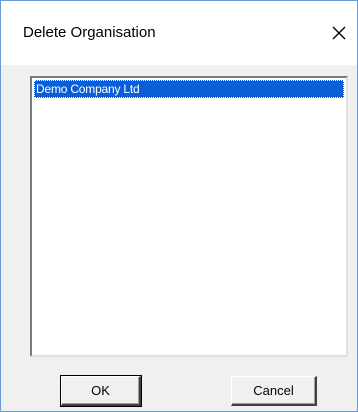 The image size is (358, 412). Describe the element at coordinates (89, 32) in the screenshot. I see `dialog-title: Delete Organisation` at that location.